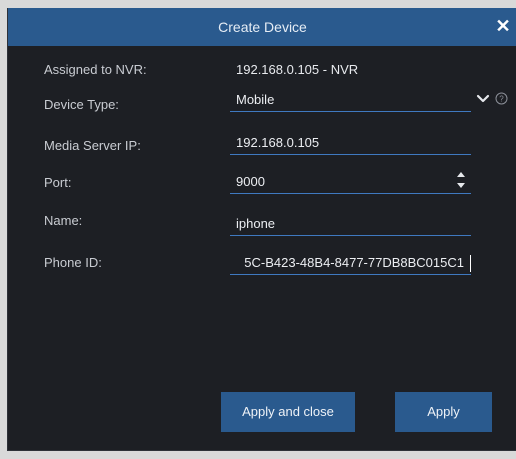 Image resolution: width=516 pixels, height=459 pixels. Describe the element at coordinates (63, 220) in the screenshot. I see `name-label: Name:` at that location.